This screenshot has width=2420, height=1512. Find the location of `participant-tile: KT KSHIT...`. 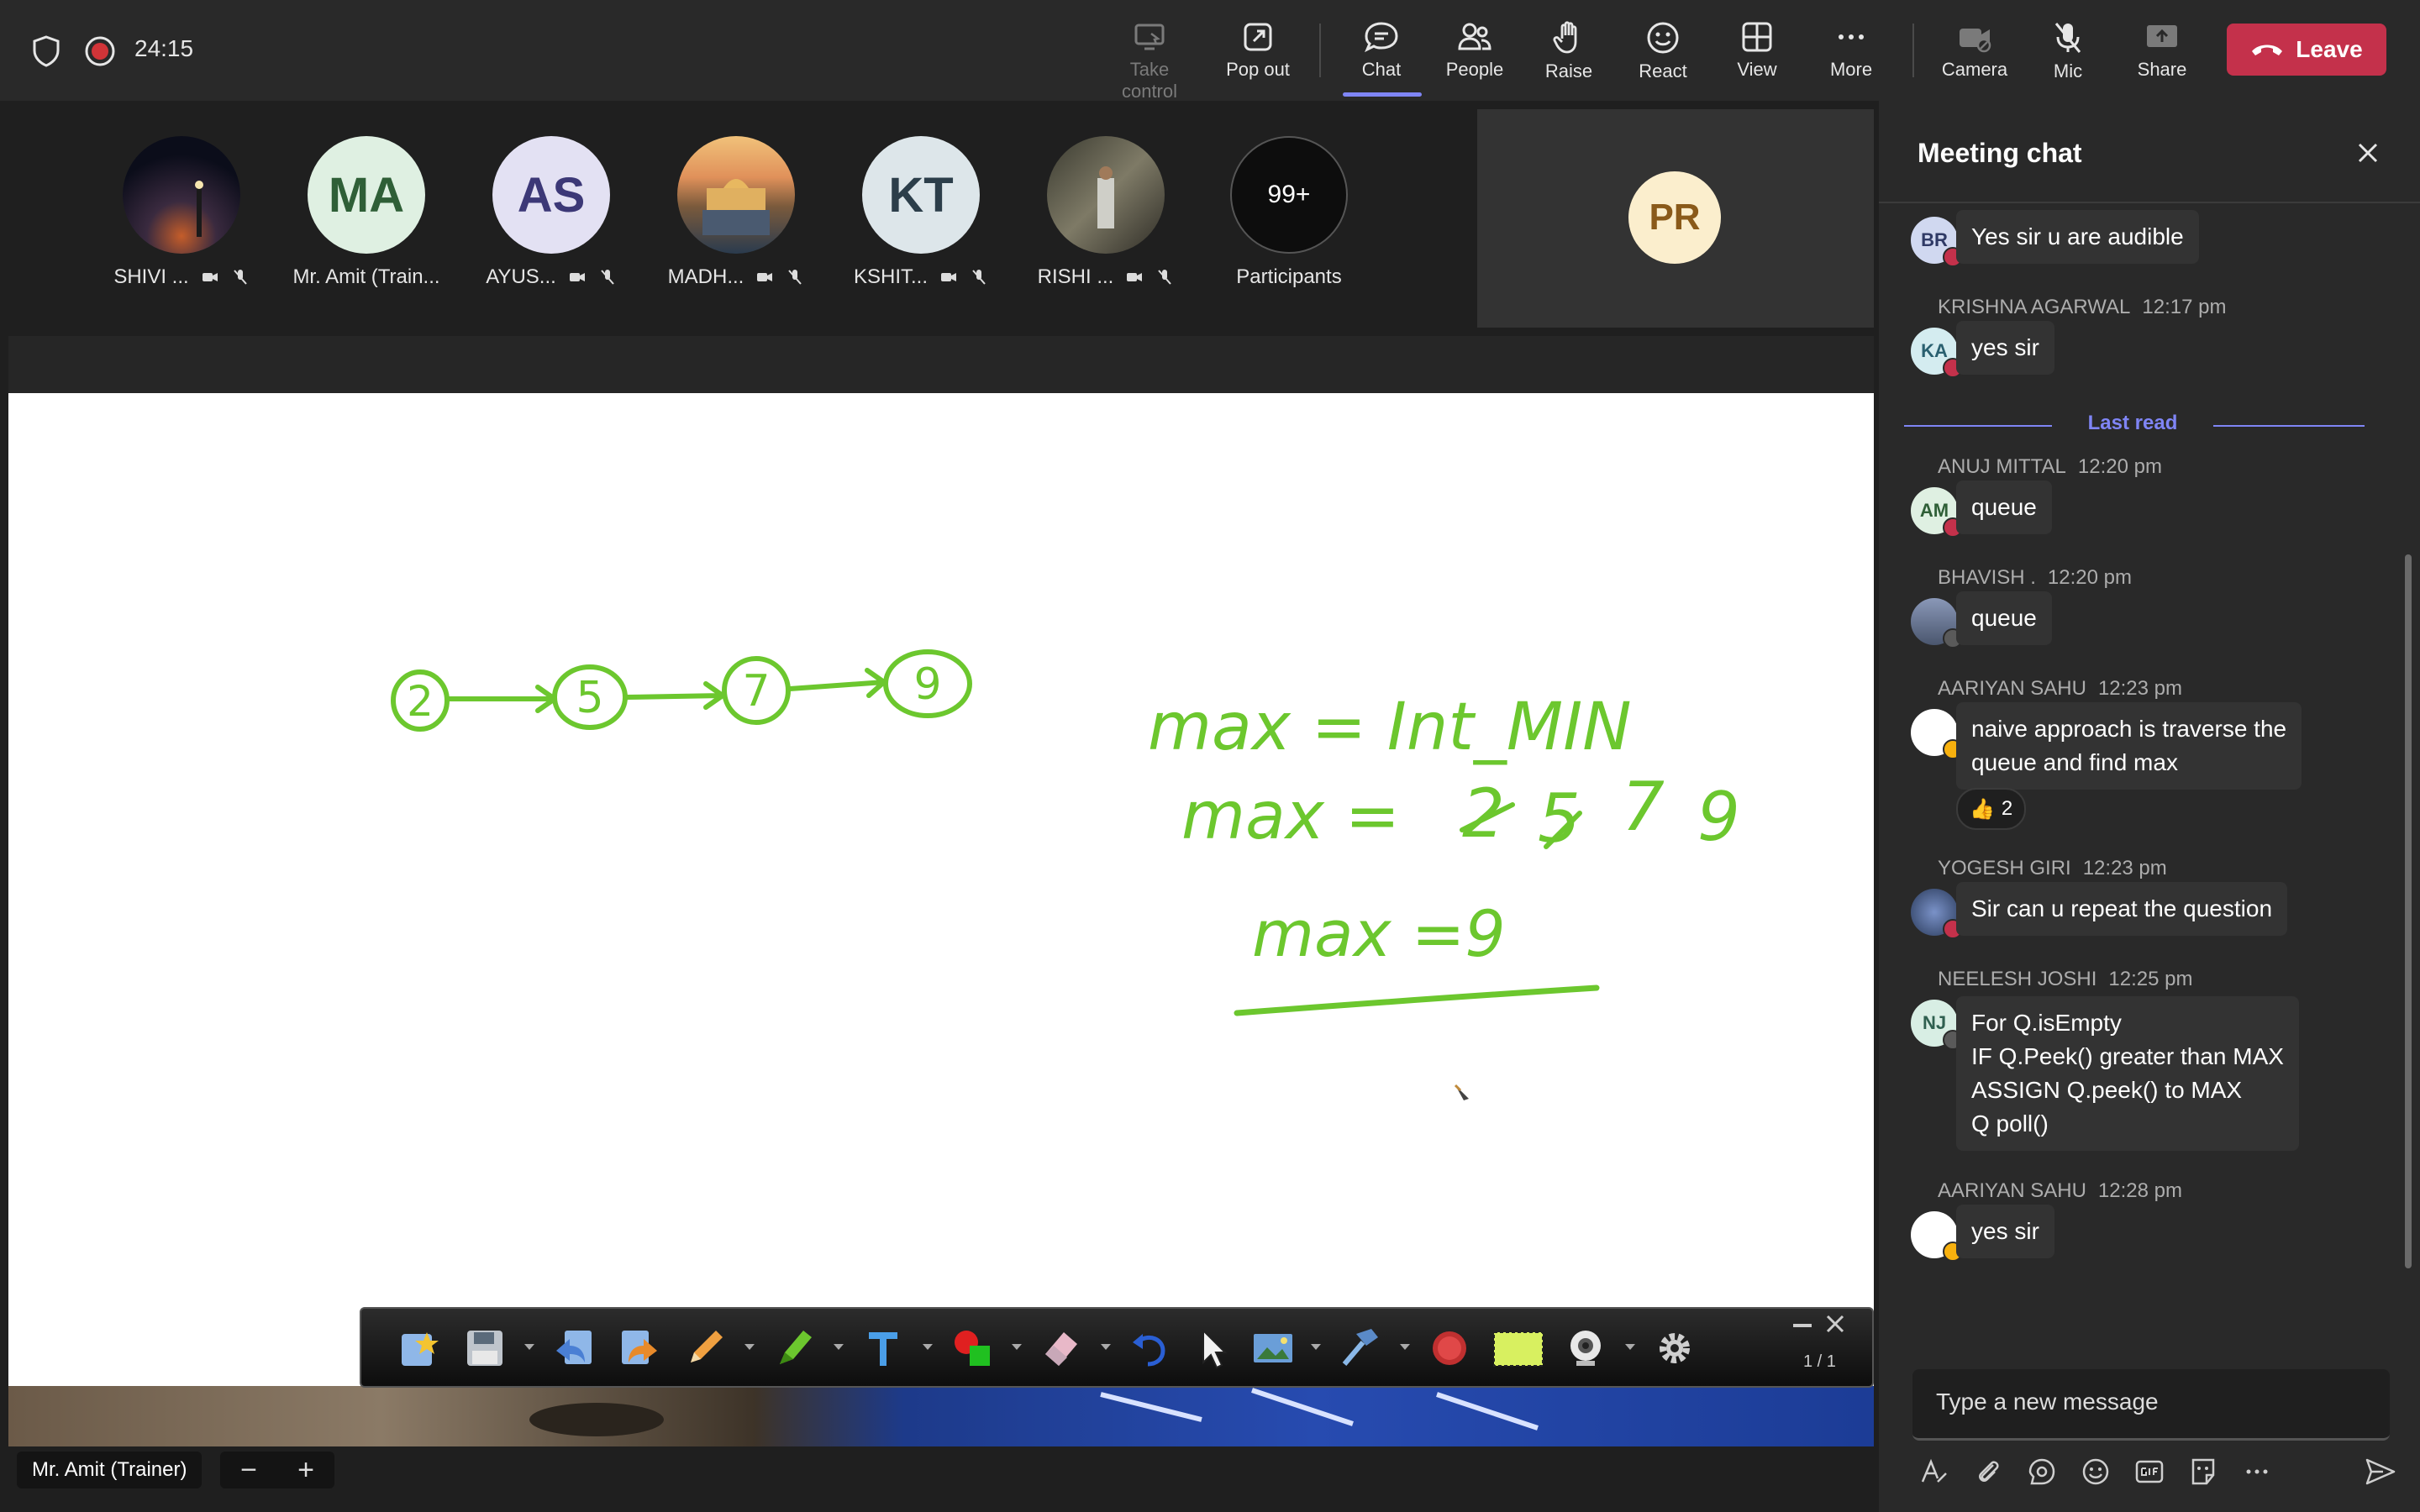

participant-tile: KT KSHIT... is located at coordinates (921, 212).